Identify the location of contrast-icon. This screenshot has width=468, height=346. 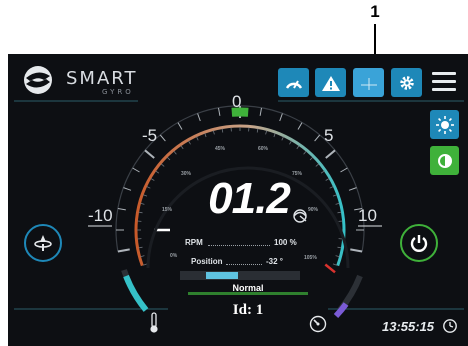
(444, 160).